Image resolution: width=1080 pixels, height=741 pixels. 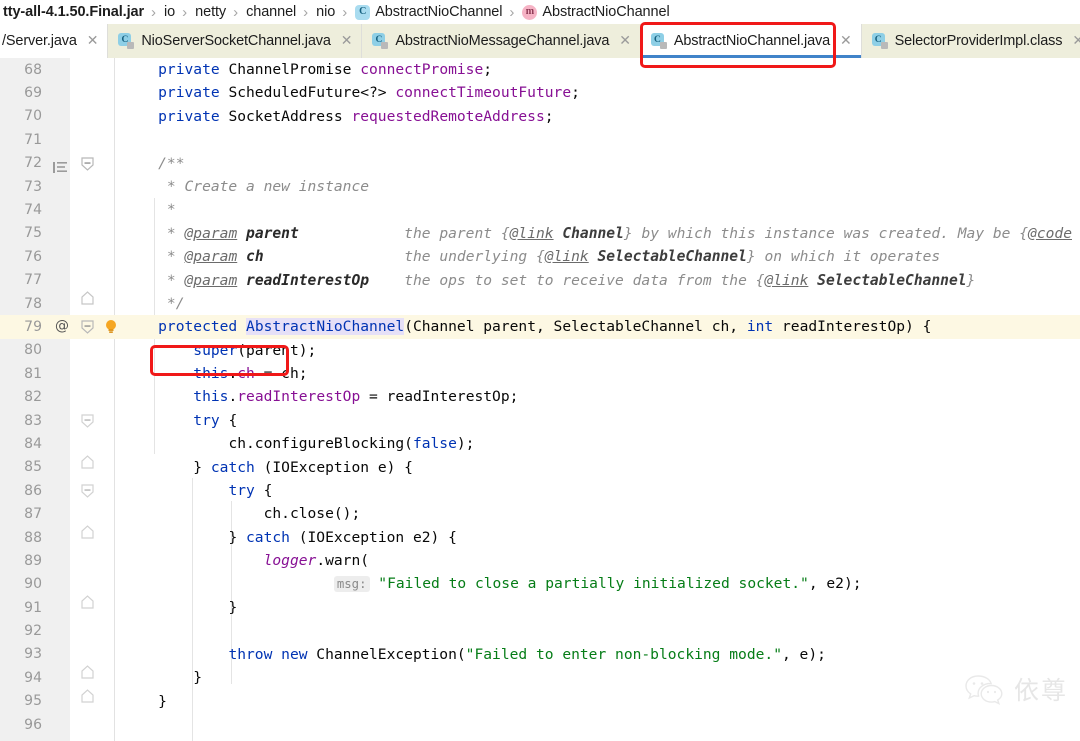 I want to click on code-line: 92, so click(x=540, y=630).